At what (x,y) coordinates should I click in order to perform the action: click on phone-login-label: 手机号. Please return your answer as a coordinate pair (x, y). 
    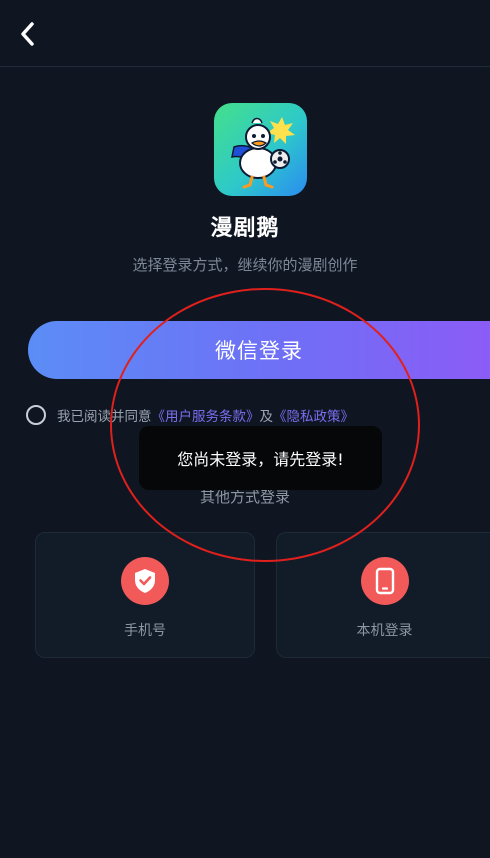
    Looking at the image, I should click on (145, 631).